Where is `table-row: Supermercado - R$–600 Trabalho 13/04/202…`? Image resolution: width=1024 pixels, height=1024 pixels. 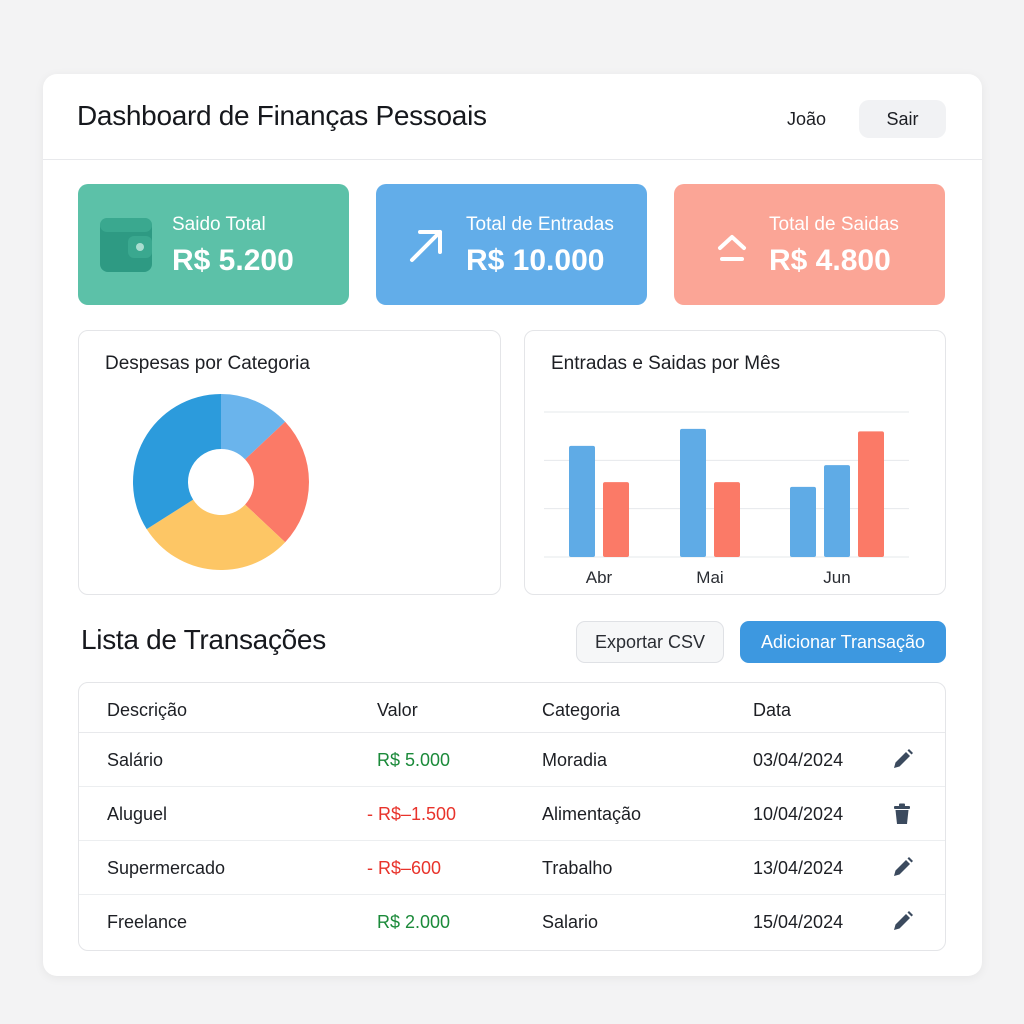
table-row: Supermercado - R$–600 Trabalho 13/04/202… is located at coordinates (512, 868).